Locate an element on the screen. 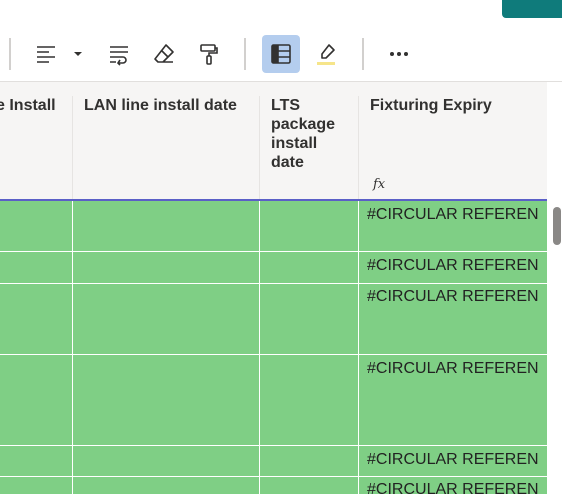  more-horizontal-icon is located at coordinates (399, 54).